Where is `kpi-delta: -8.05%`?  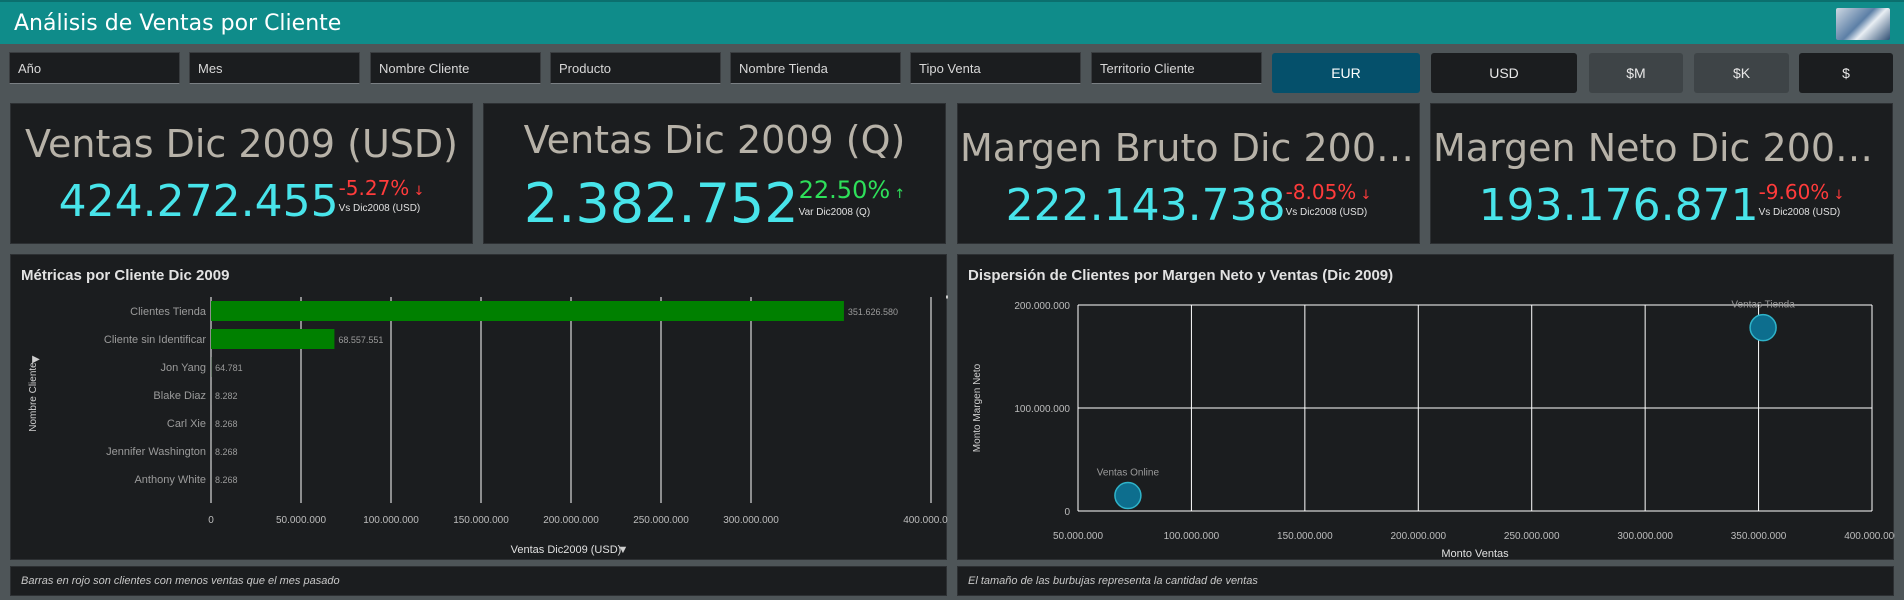
kpi-delta: -8.05% is located at coordinates (1321, 192).